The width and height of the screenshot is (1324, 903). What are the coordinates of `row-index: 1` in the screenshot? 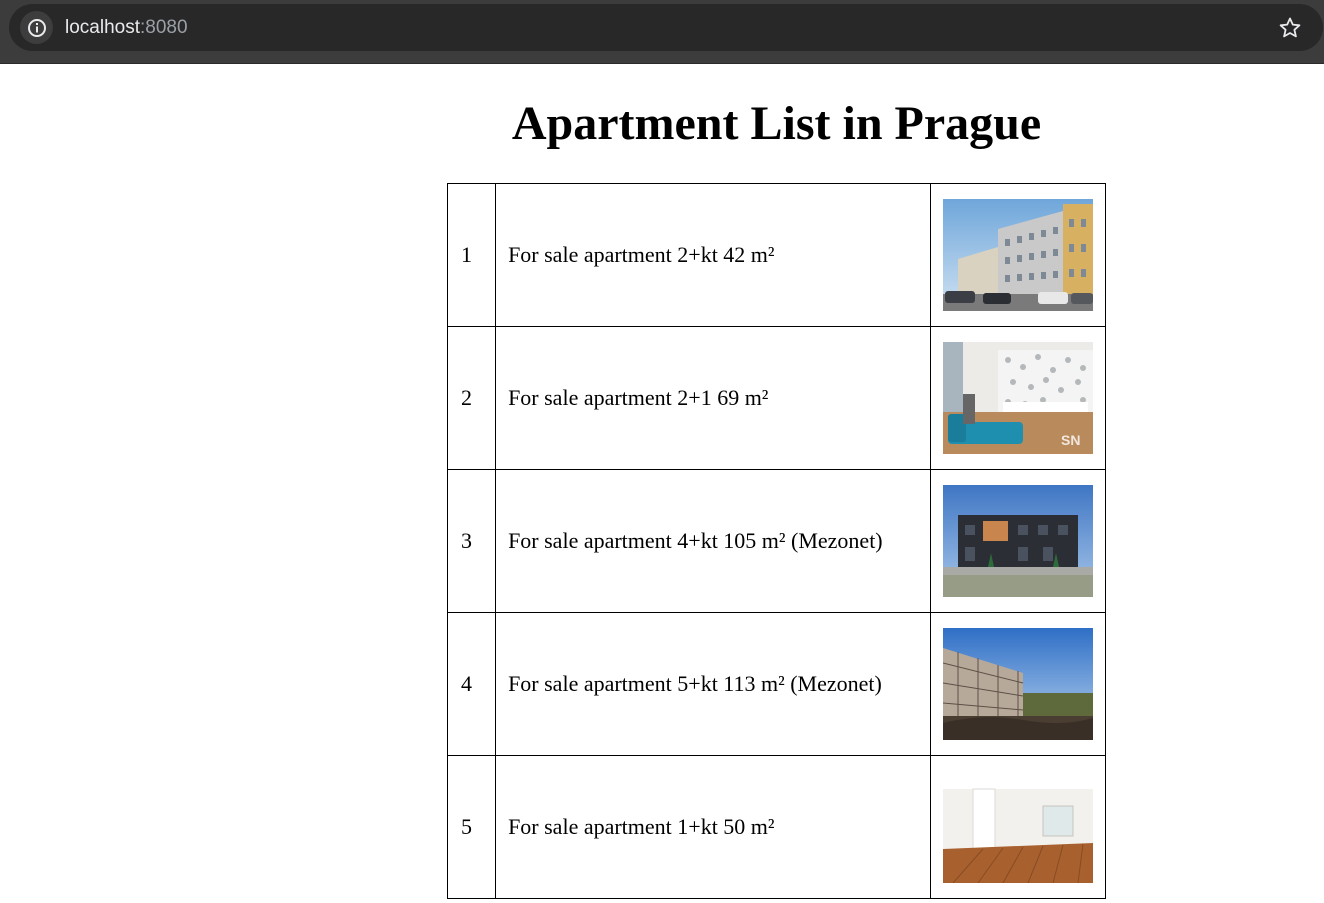 It's located at (471, 255).